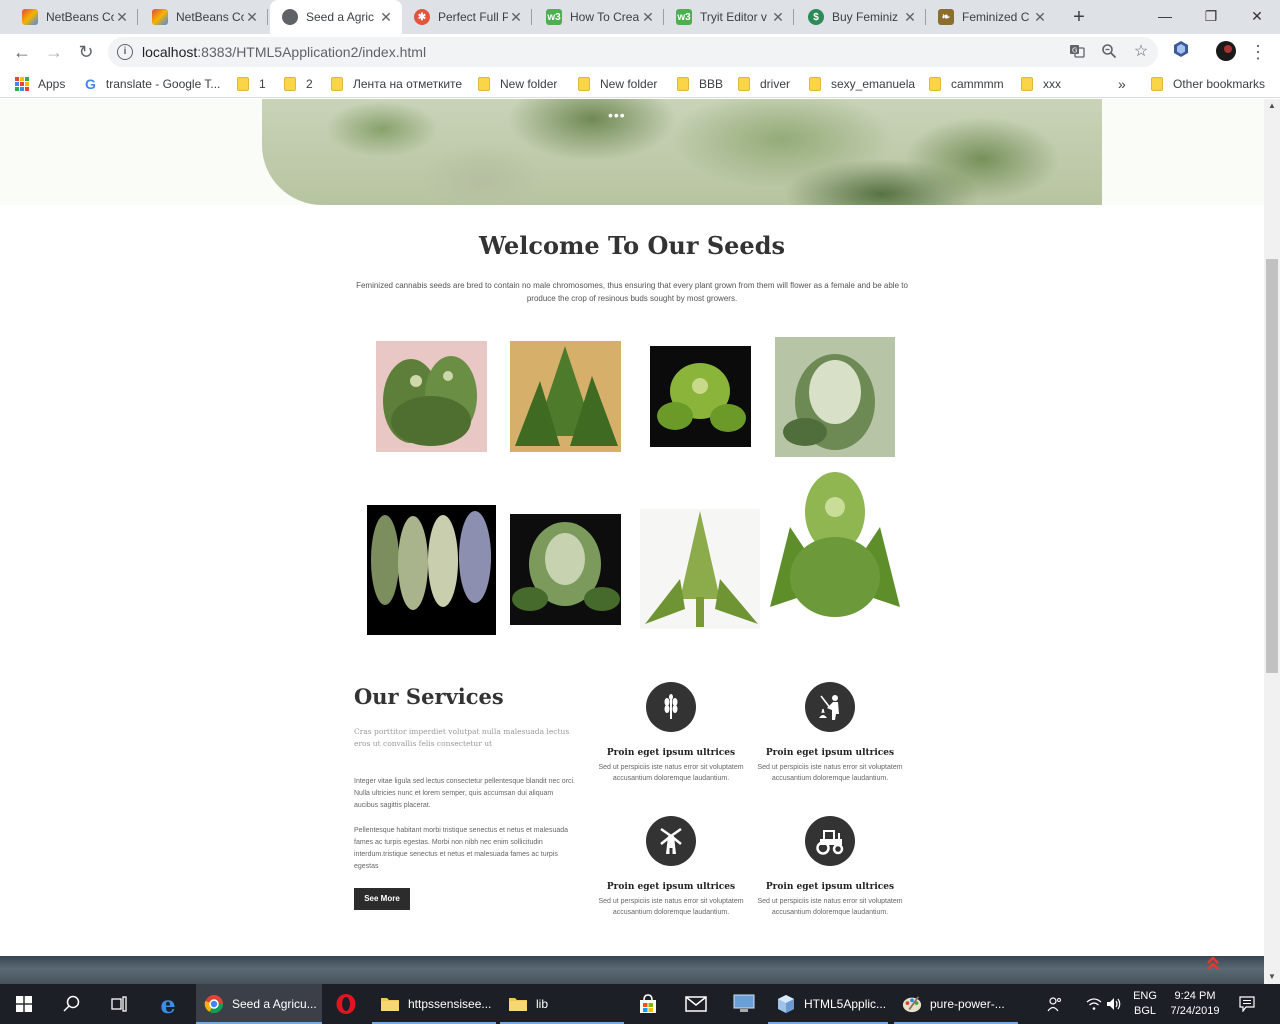 Image resolution: width=1280 pixels, height=1024 pixels. What do you see at coordinates (1165, 16) in the screenshot?
I see `minimize-button: —` at bounding box center [1165, 16].